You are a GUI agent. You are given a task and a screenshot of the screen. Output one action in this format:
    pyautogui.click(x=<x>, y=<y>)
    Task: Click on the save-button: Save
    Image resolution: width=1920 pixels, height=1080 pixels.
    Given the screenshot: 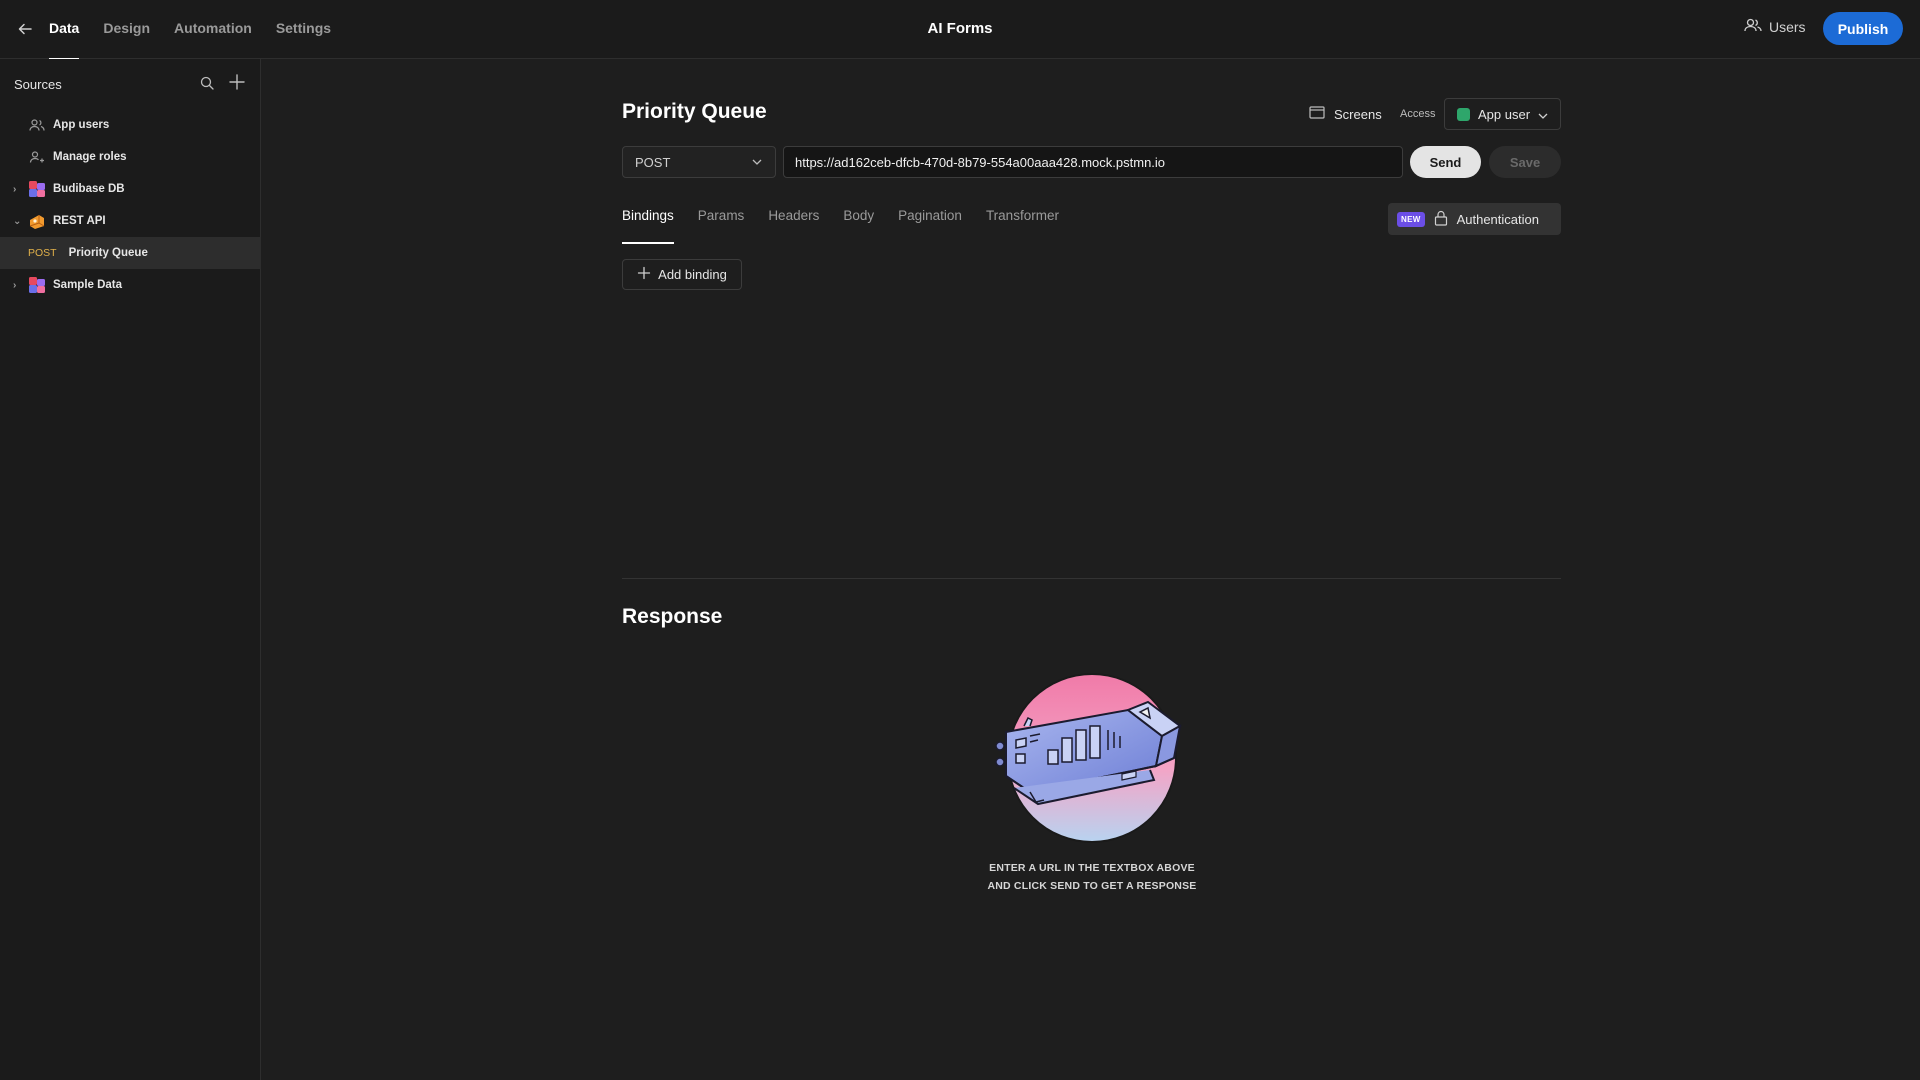 What is the action you would take?
    pyautogui.click(x=1525, y=162)
    